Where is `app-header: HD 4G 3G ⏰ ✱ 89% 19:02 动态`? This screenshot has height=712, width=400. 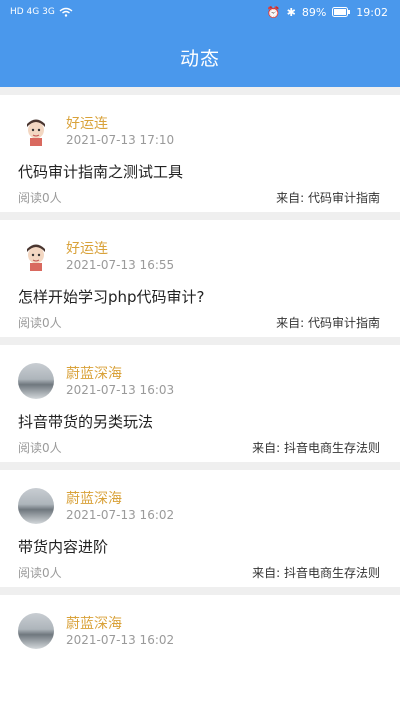 app-header: HD 4G 3G ⏰ ✱ 89% 19:02 动态 is located at coordinates (200, 43).